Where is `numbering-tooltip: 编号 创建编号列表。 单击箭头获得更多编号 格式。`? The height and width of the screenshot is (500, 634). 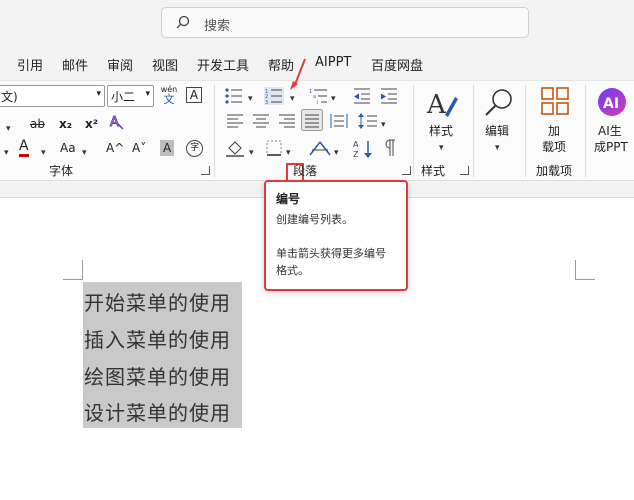
numbering-tooltip: 编号 创建编号列表。 单击箭头获得更多编号 格式。 is located at coordinates (336, 235).